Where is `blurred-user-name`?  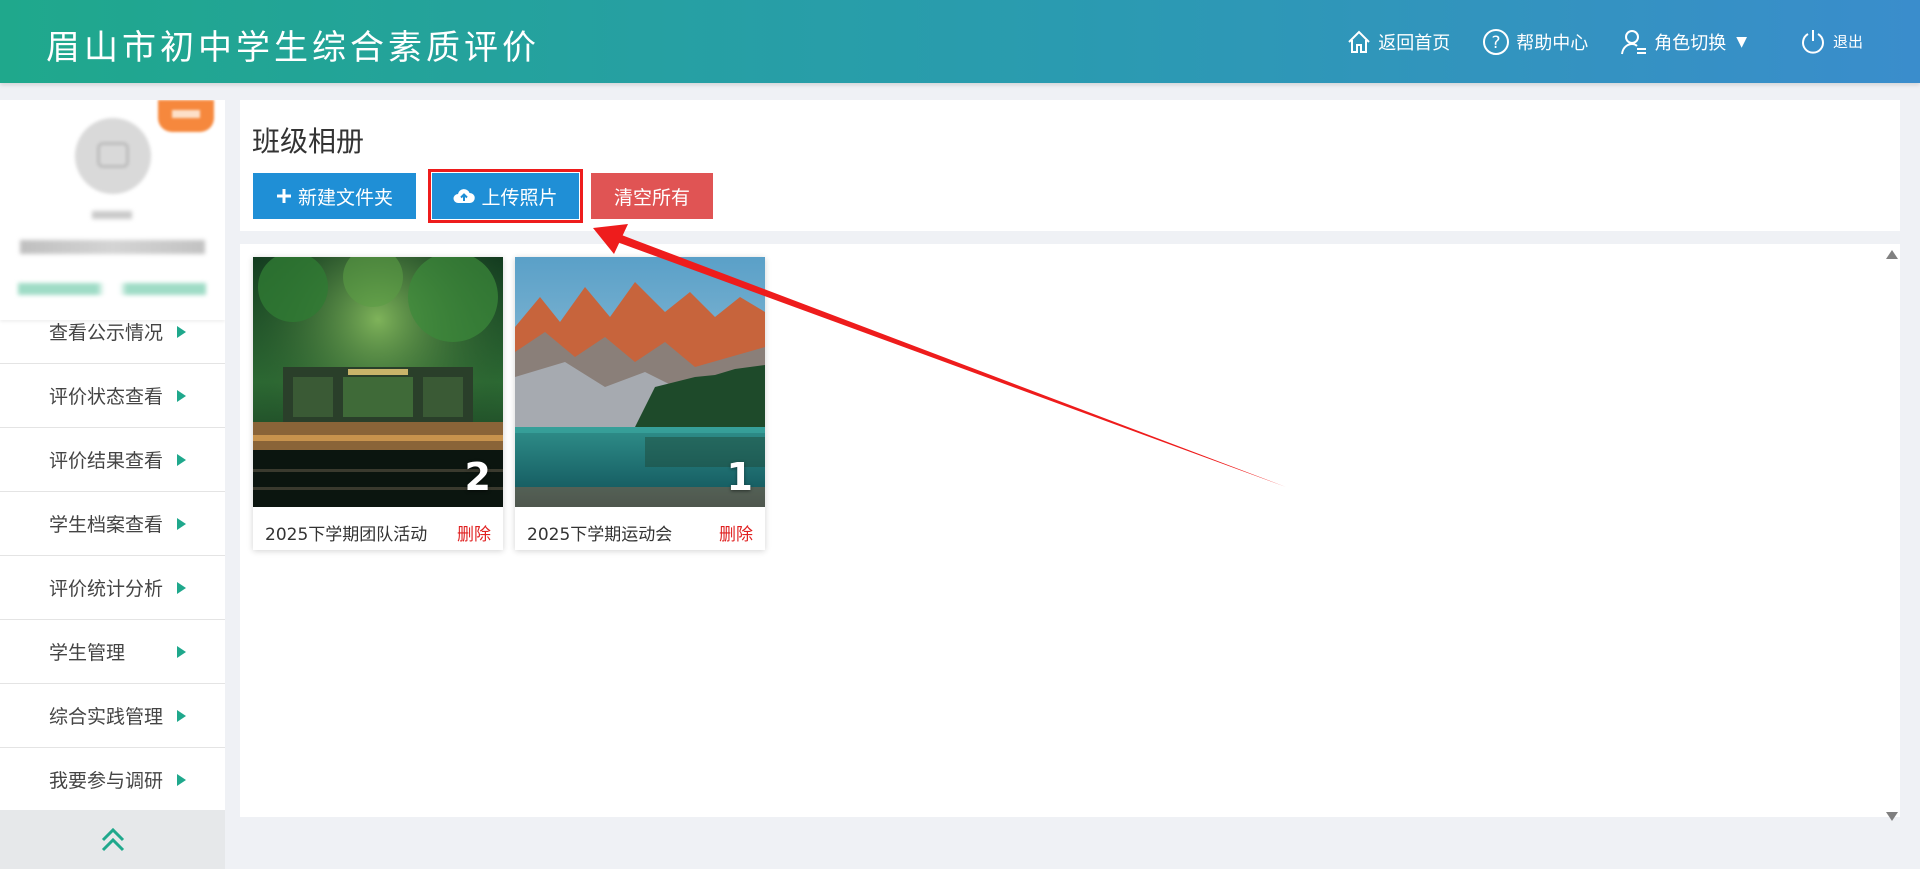
blurred-user-name is located at coordinates (112, 215).